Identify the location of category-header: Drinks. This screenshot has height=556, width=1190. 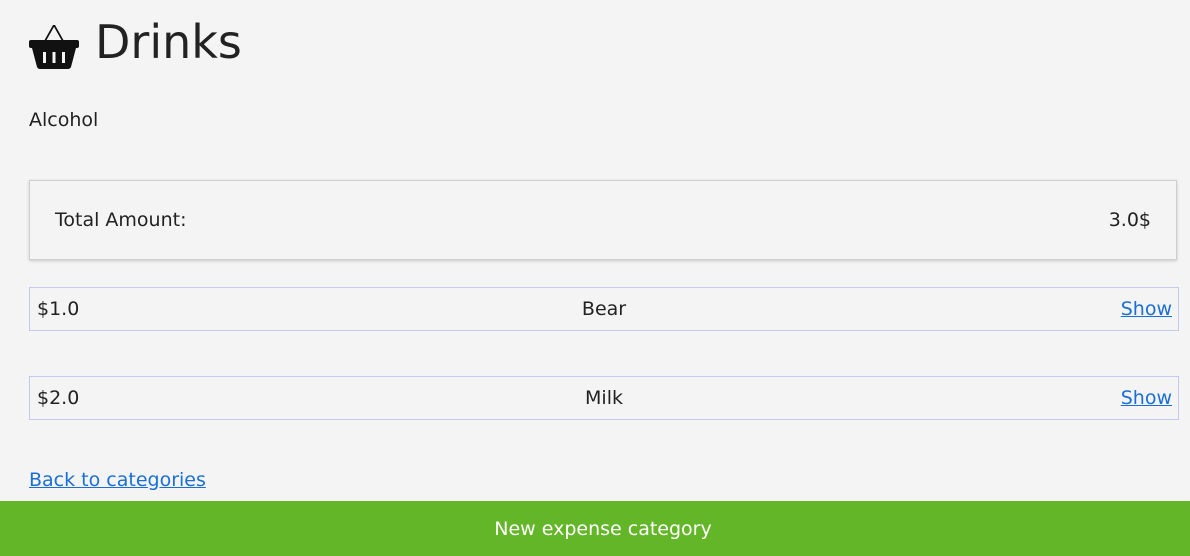
(135, 42).